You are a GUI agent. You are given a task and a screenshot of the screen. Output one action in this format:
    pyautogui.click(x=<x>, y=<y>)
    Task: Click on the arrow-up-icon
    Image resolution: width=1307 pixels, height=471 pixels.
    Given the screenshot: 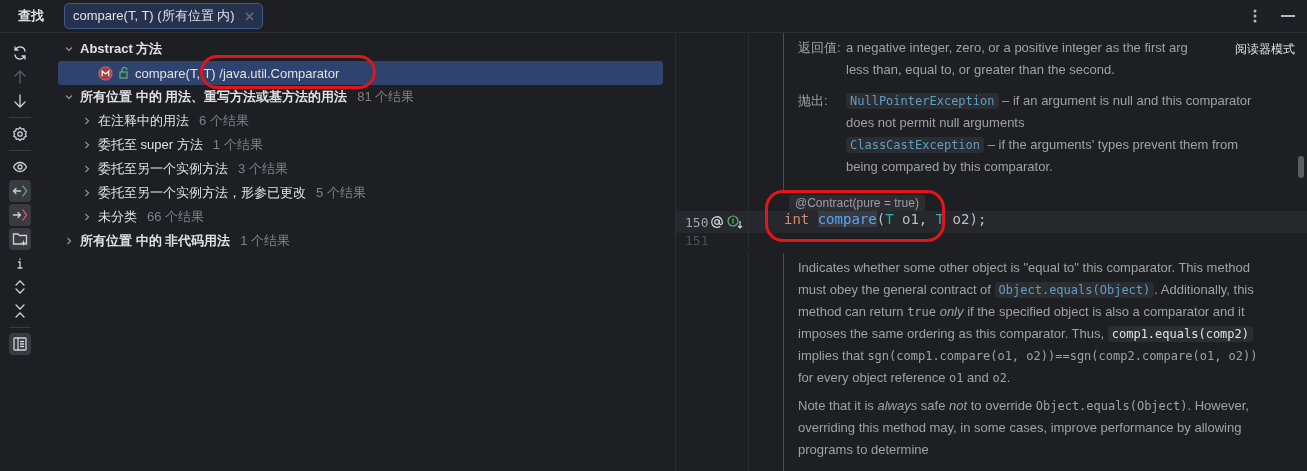 What is the action you would take?
    pyautogui.click(x=20, y=77)
    